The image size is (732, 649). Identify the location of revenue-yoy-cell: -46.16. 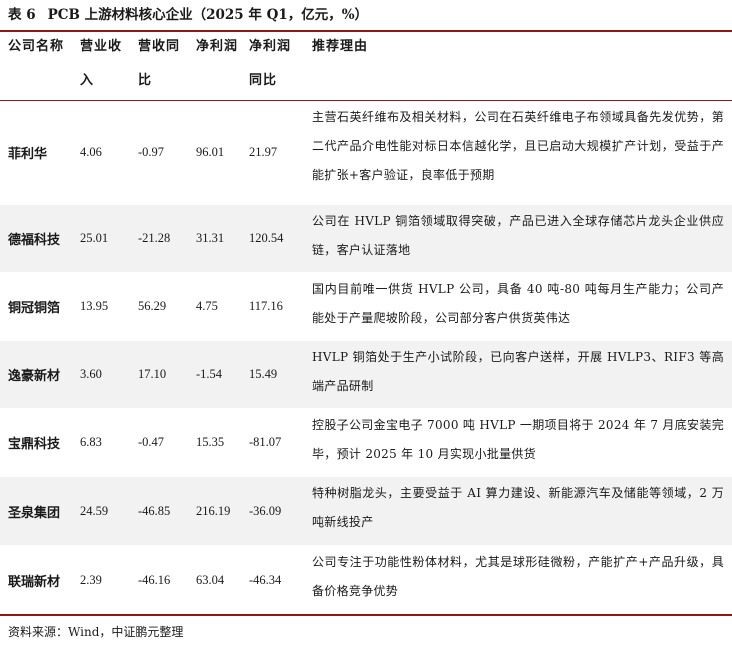
(154, 579).